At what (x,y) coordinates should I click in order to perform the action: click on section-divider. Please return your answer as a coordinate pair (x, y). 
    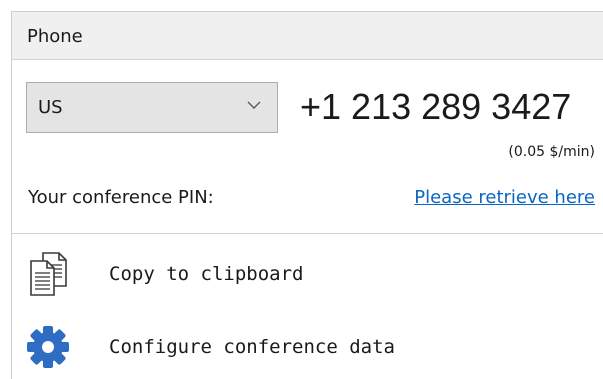
    Looking at the image, I should click on (307, 233).